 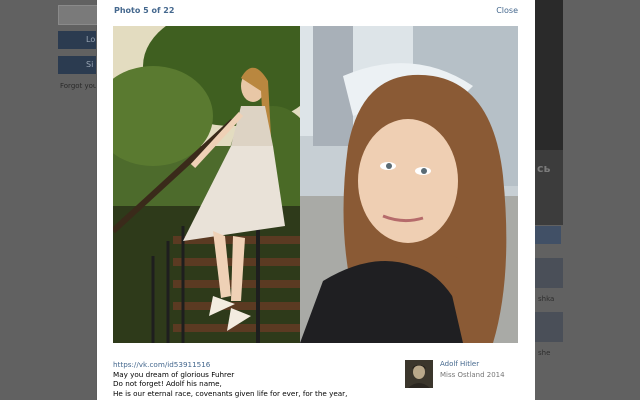 I want to click on modal-header: Photo 5 of 22 Close, so click(x=316, y=12).